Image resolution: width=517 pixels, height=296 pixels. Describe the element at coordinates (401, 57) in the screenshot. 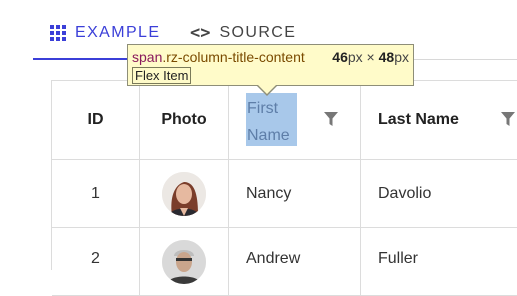

I see `tooltip-height-unit: px` at that location.